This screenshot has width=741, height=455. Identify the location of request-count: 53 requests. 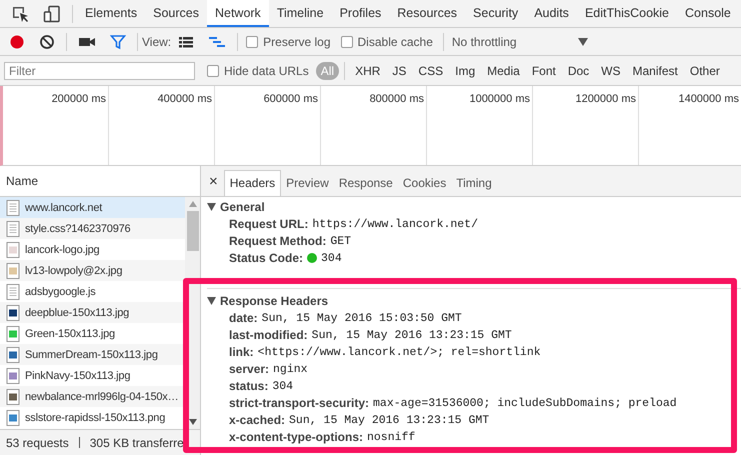
(37, 443).